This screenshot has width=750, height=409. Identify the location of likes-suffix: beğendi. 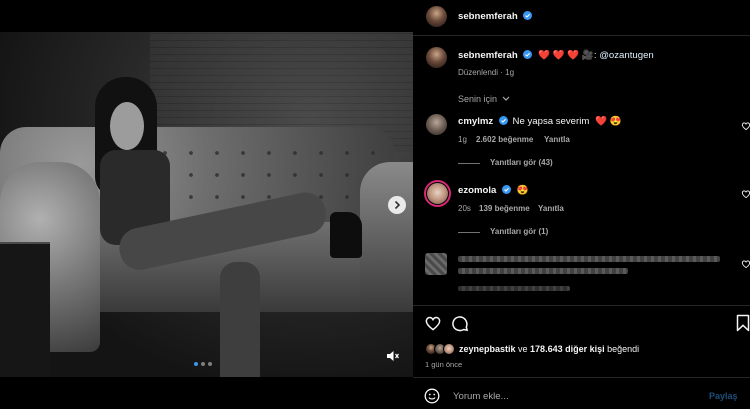
(622, 349).